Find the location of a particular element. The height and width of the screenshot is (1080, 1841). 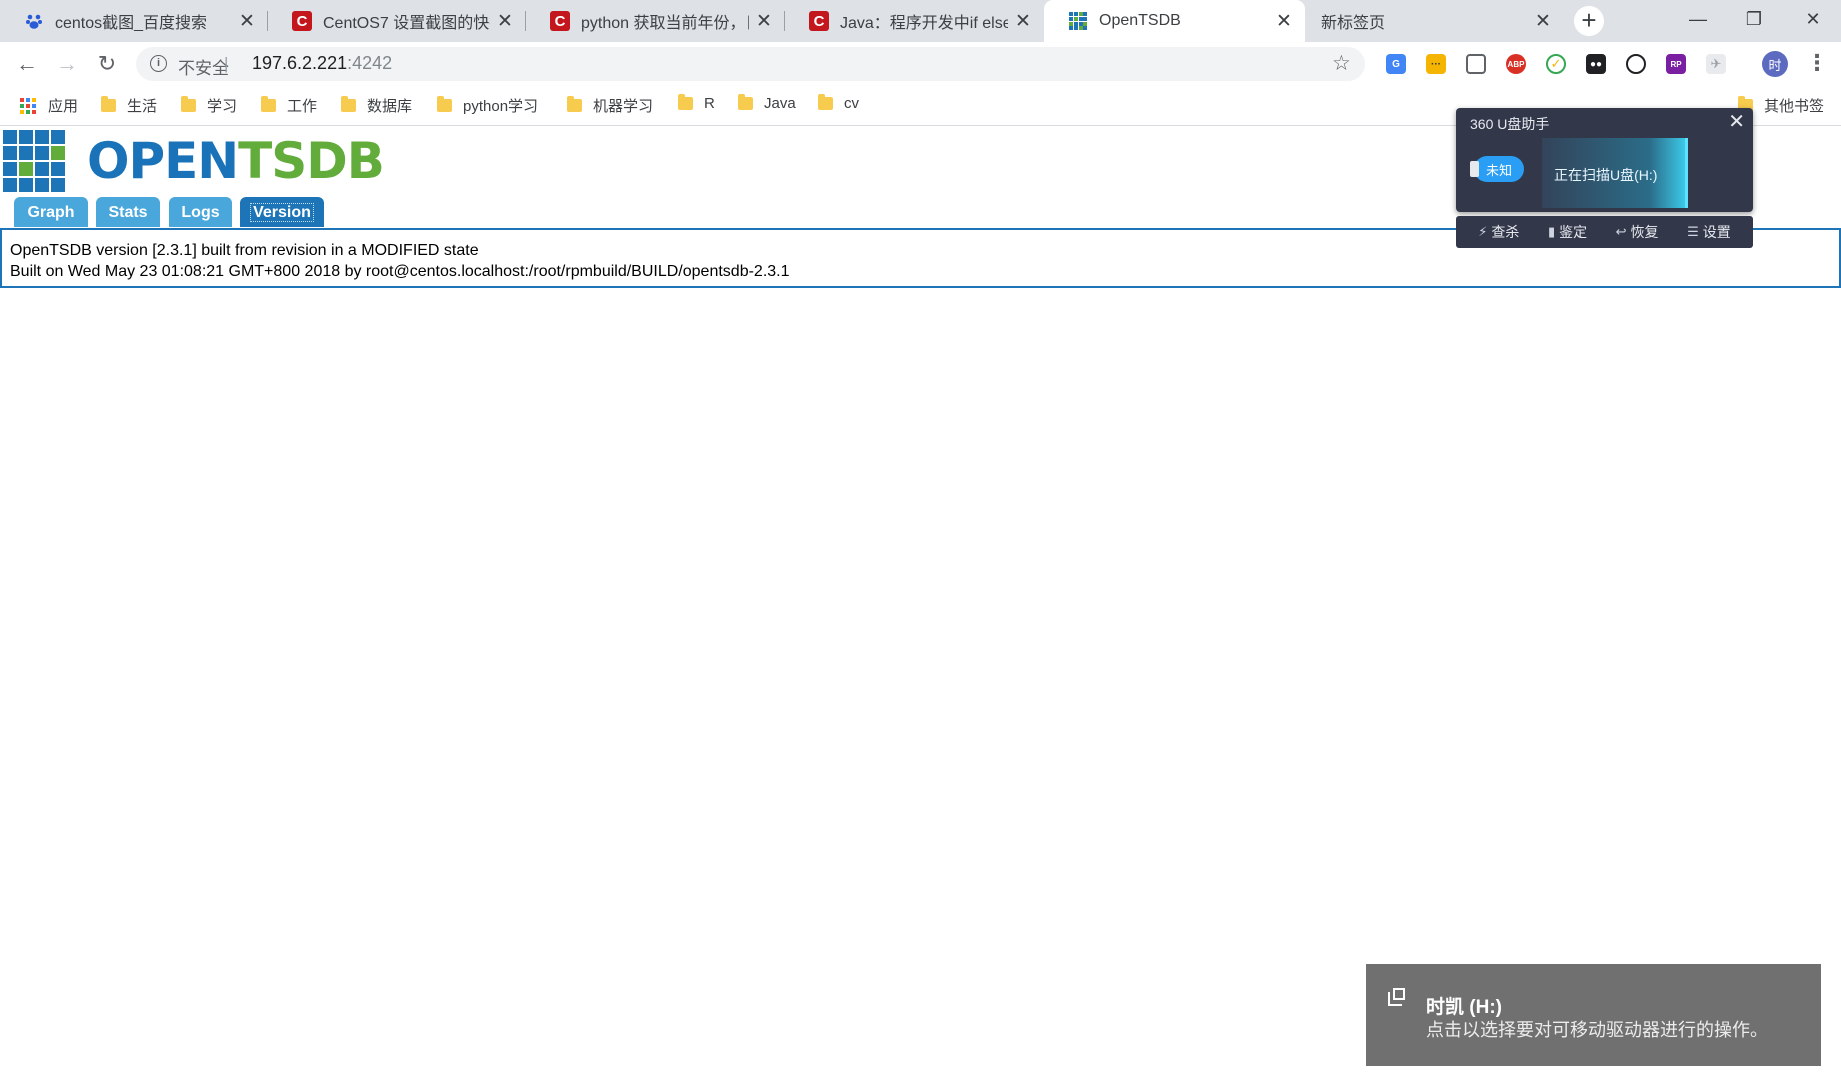

tab-centos-screenshot: C CentOS7 设置截图的快捷 ✕ is located at coordinates (397, 21).